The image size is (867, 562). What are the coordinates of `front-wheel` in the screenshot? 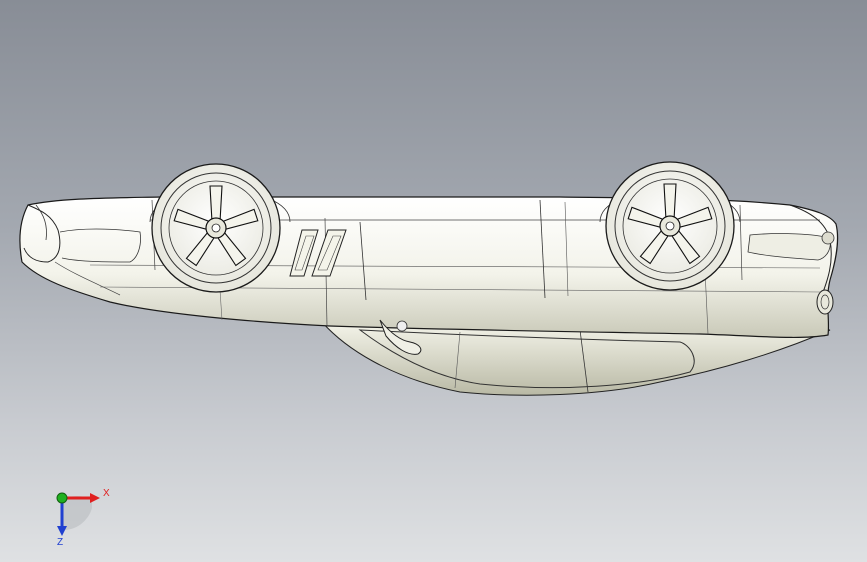 It's located at (216, 228).